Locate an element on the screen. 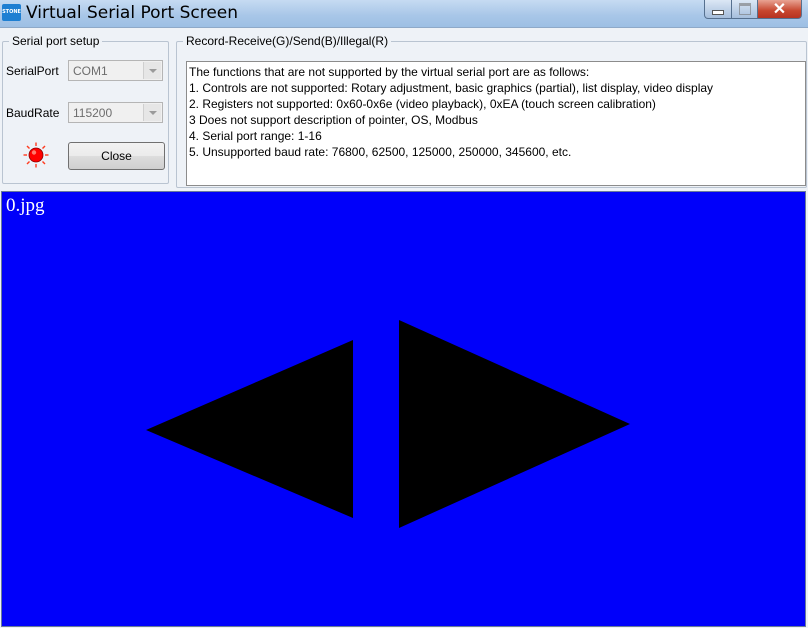  status-led-icon is located at coordinates (36, 155).